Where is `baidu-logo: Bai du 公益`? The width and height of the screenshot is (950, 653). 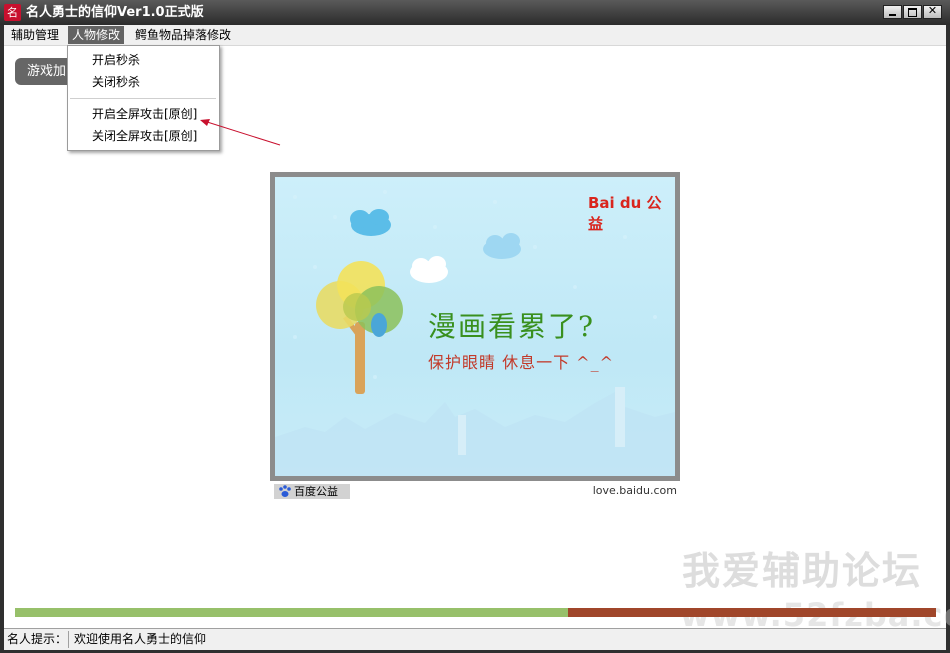
baidu-logo: Bai du 公益 is located at coordinates (625, 213).